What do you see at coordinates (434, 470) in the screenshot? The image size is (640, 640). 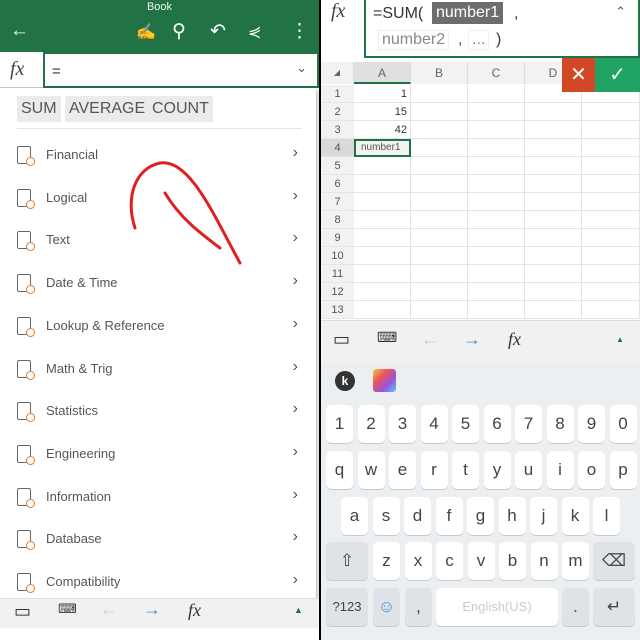 I see `key-r: r` at bounding box center [434, 470].